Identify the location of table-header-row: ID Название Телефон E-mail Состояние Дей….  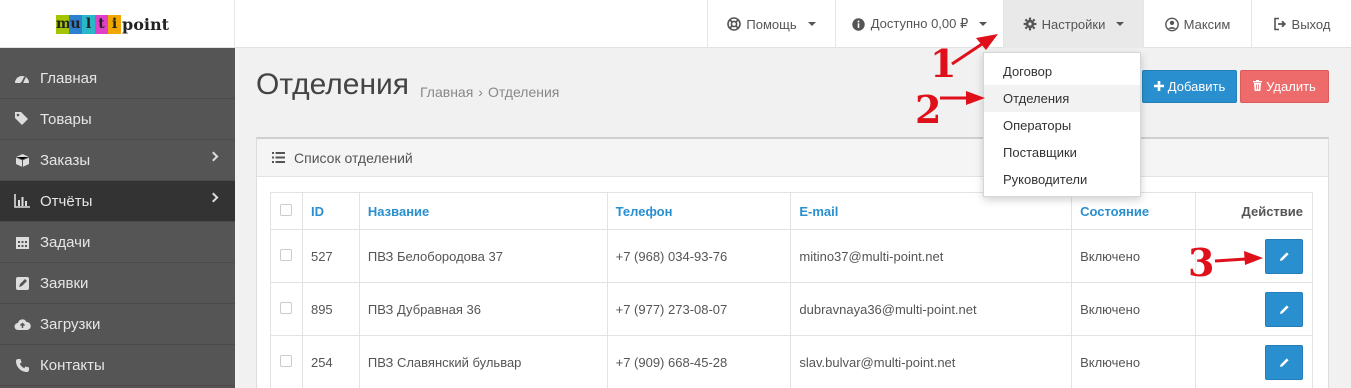
(791, 211).